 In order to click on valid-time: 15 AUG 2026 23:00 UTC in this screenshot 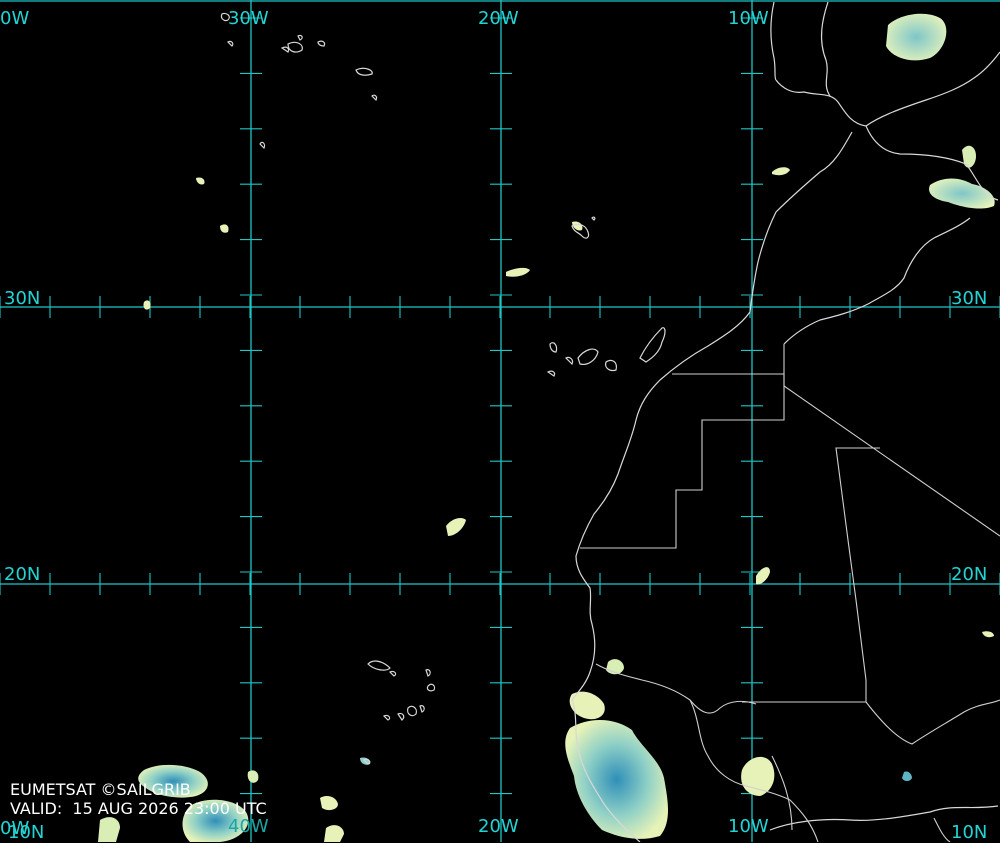, I will do `click(169, 808)`.